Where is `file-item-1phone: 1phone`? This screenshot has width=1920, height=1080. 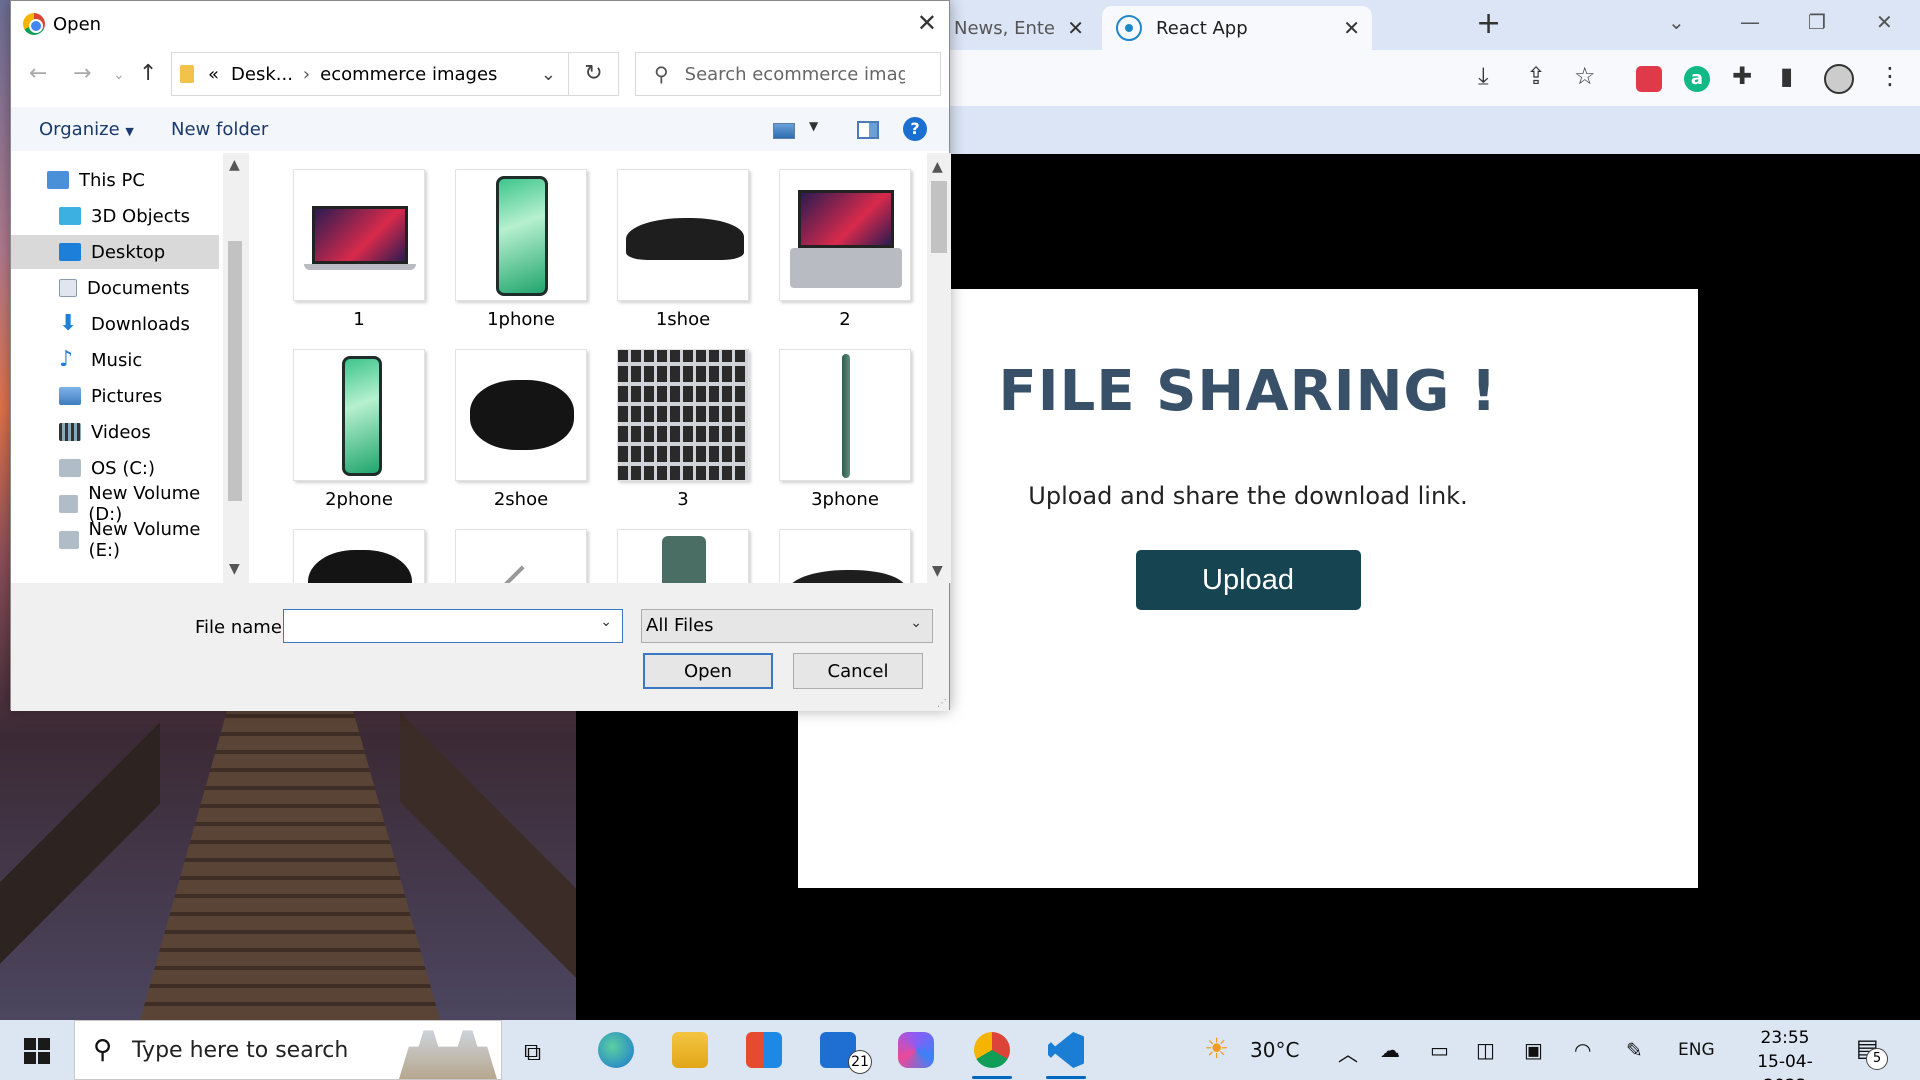
file-item-1phone: 1phone is located at coordinates (521, 249).